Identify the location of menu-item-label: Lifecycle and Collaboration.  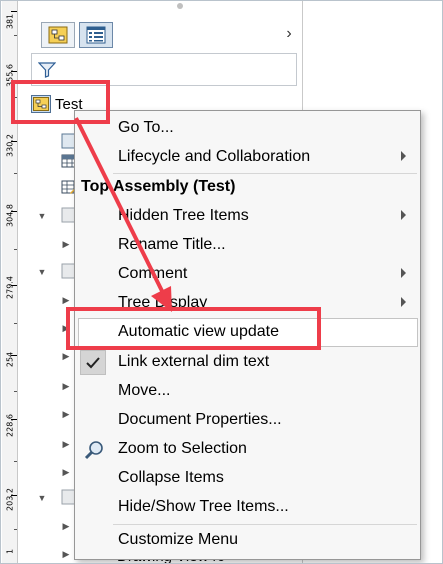
(214, 156).